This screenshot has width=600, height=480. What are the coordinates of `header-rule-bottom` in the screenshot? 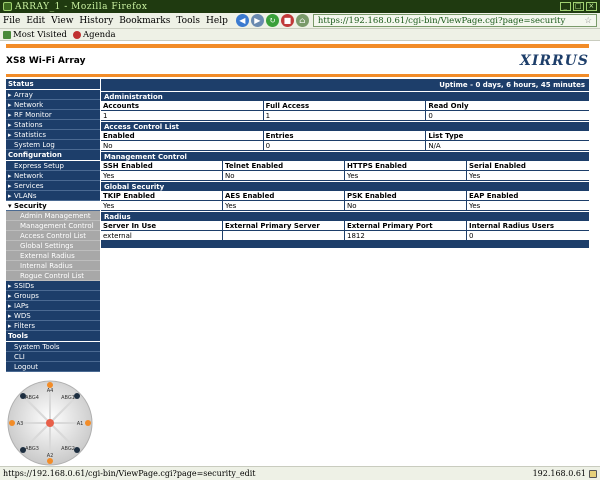 It's located at (297, 75).